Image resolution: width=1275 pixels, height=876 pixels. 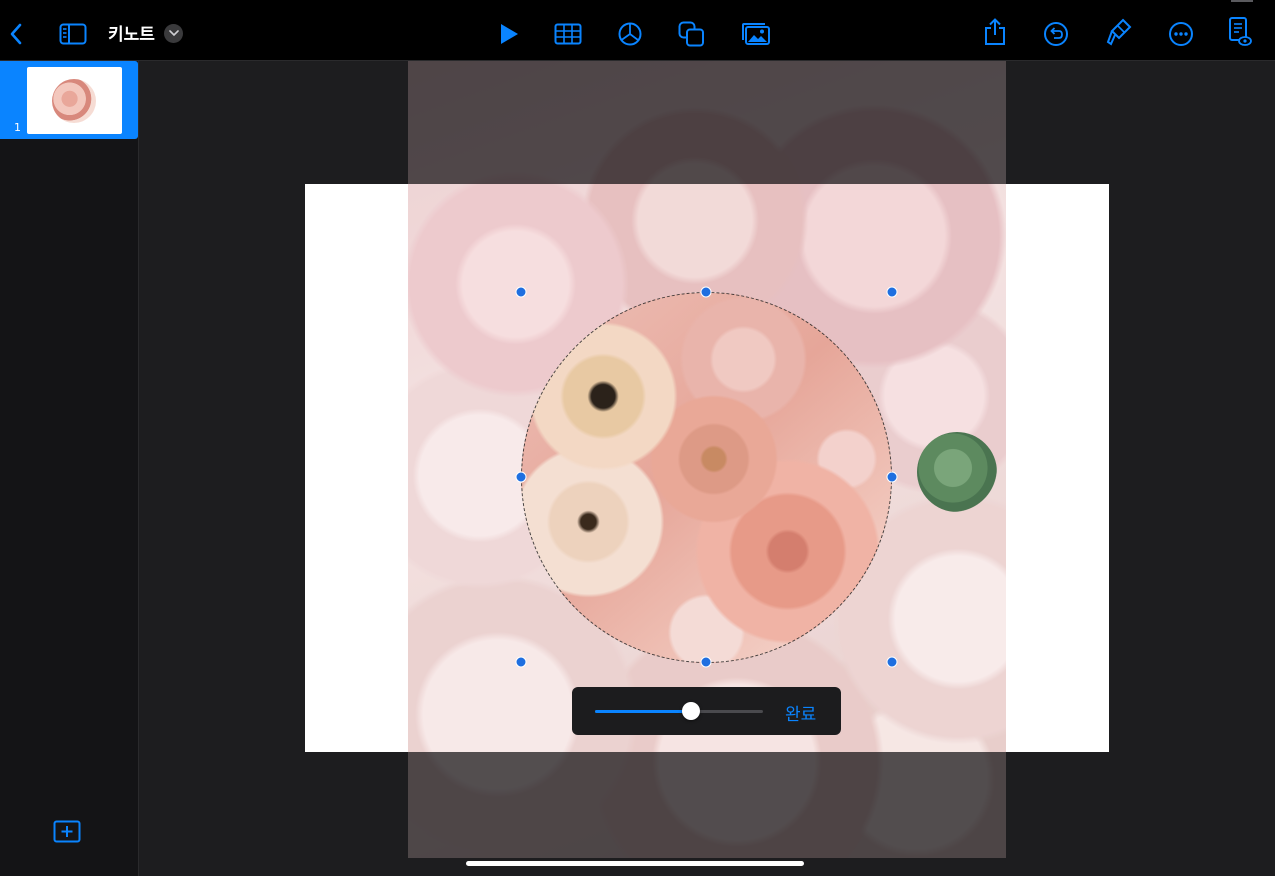 I want to click on slide-thumbnail, so click(x=74, y=100).